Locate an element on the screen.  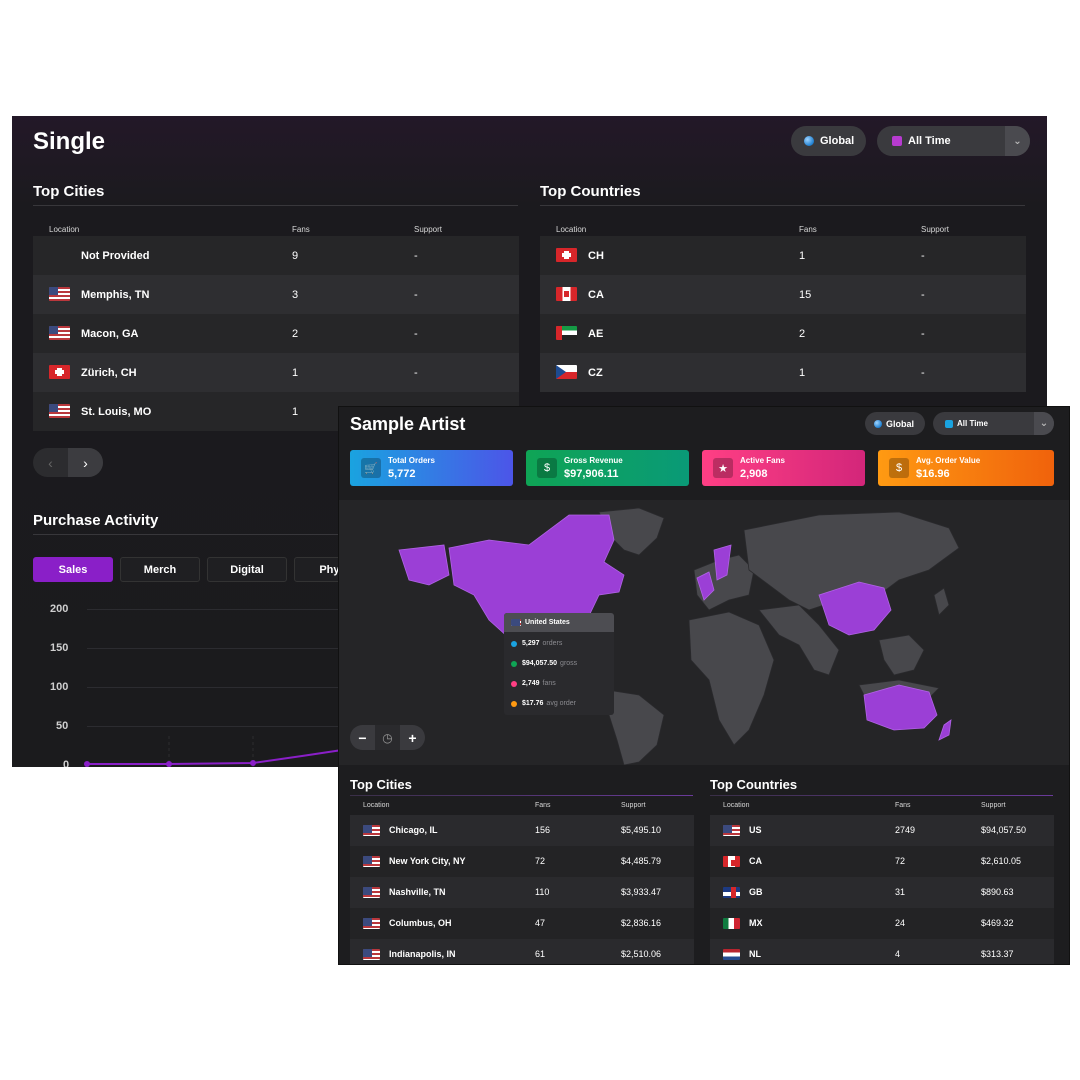
tooltip-value: 5,297 is located at coordinates (531, 643).